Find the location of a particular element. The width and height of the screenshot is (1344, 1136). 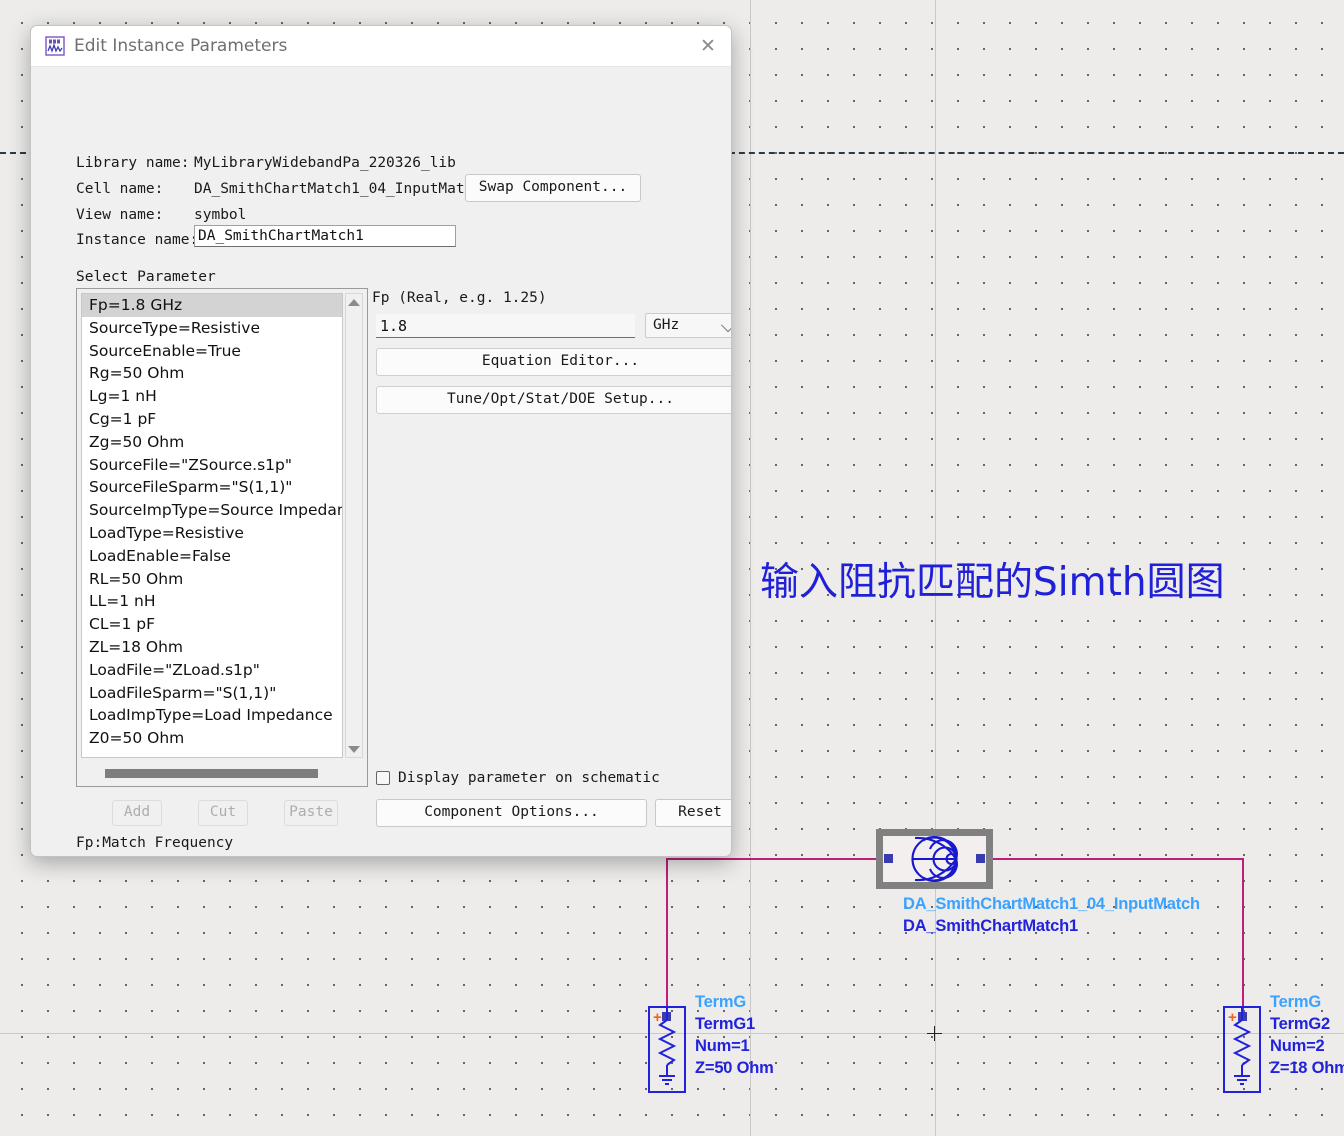

parameter-list-item: Fp=1.8 GHz is located at coordinates (212, 305).